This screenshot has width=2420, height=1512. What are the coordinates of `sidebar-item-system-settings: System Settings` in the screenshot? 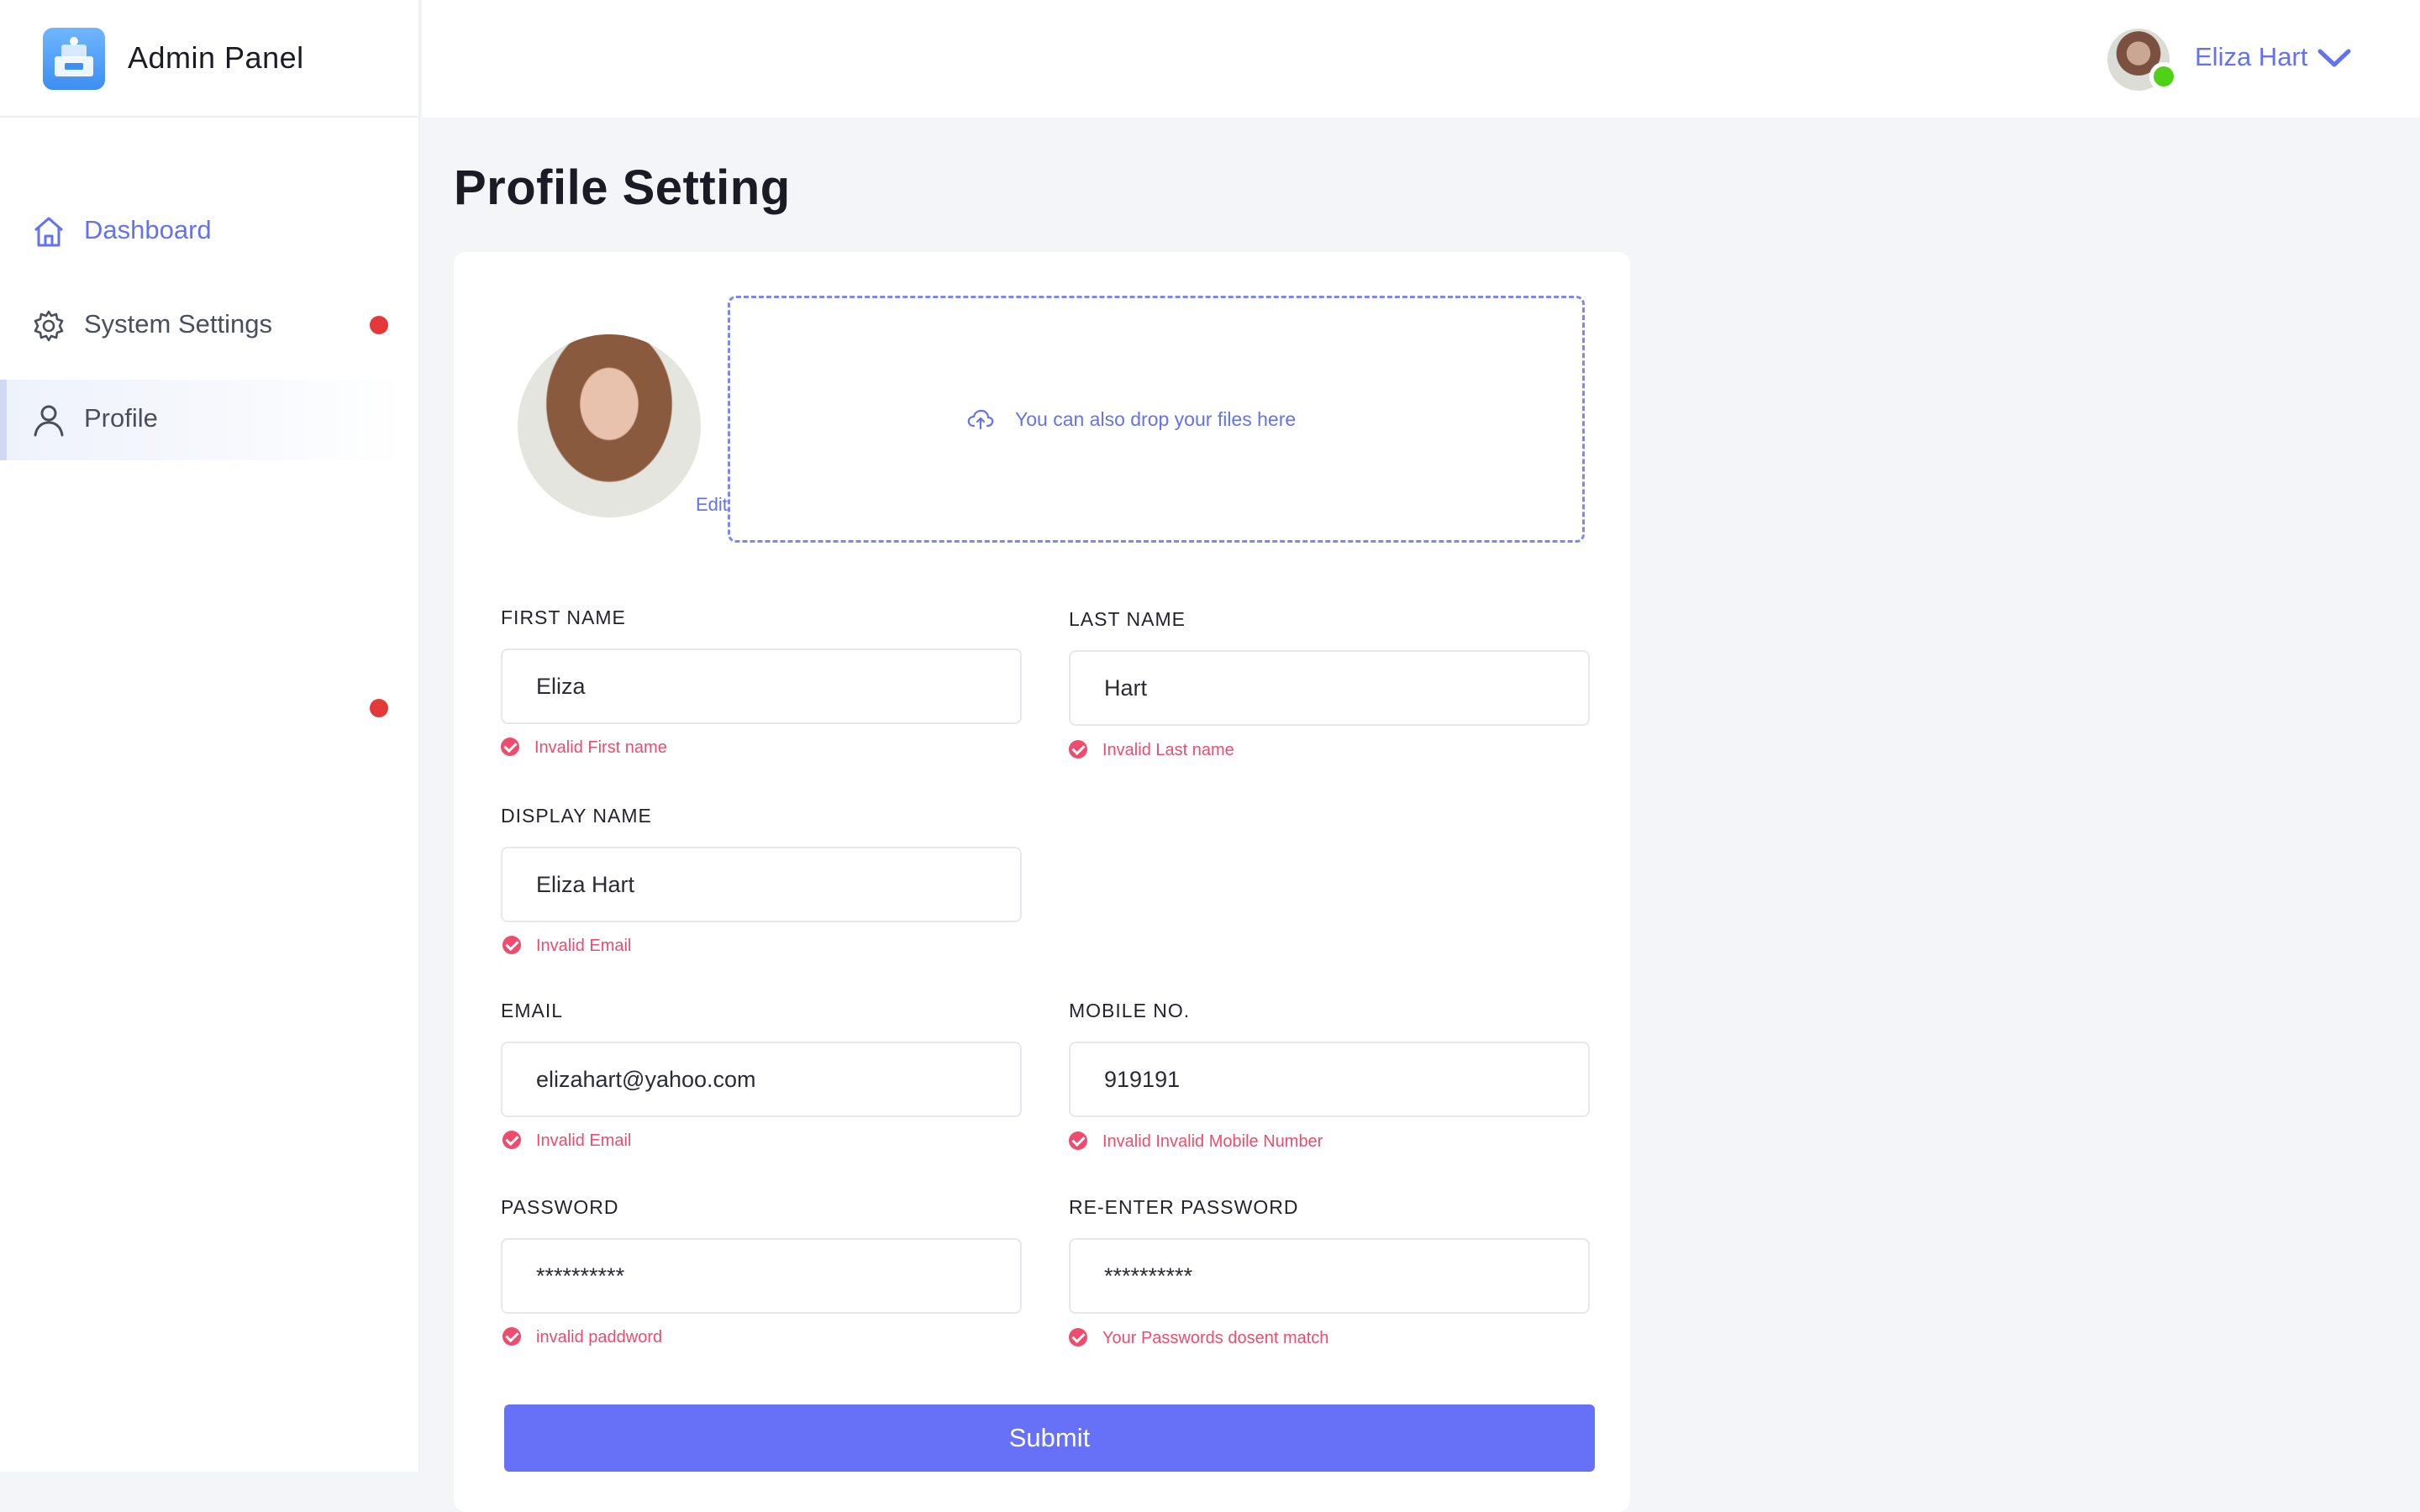 It's located at (202, 326).